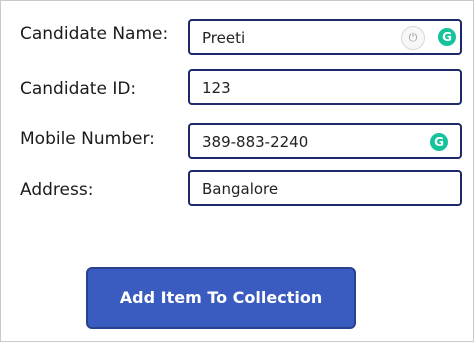 This screenshot has height=342, width=474. I want to click on candidate-id-value: 123, so click(216, 88).